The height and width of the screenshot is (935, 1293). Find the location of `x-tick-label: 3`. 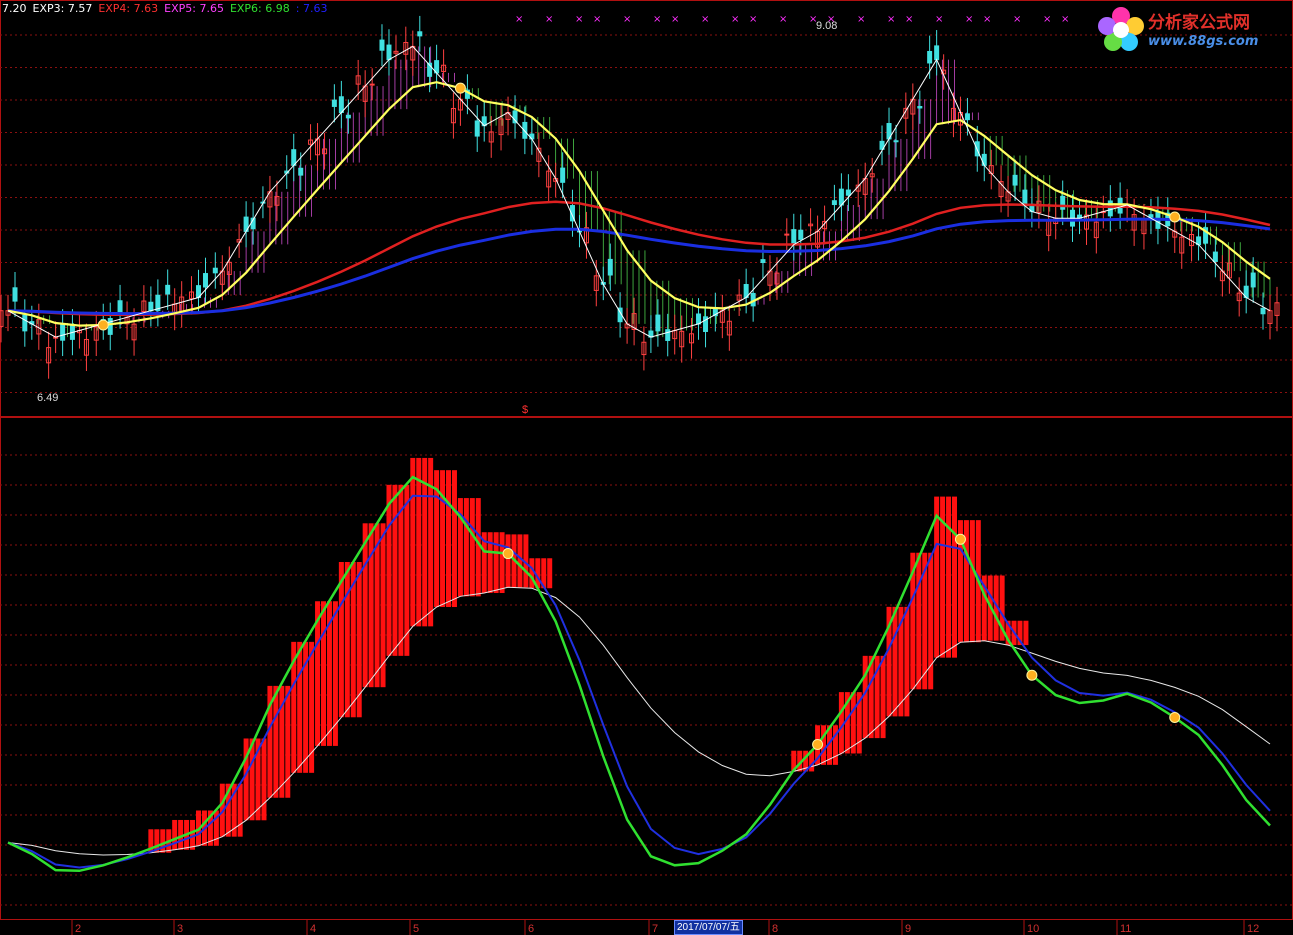

x-tick-label: 3 is located at coordinates (180, 929).